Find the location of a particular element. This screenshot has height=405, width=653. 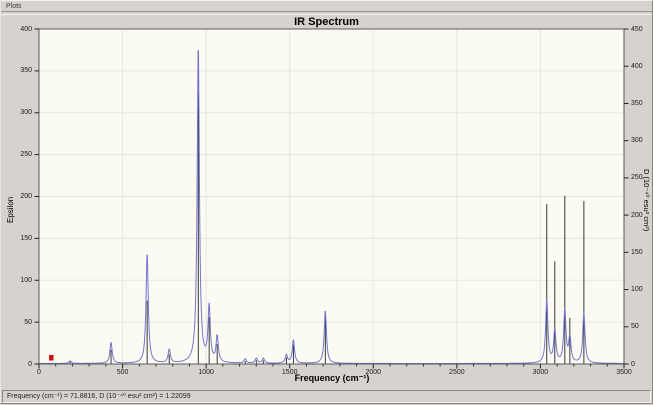

x-tick-label: 0 is located at coordinates (39, 372).